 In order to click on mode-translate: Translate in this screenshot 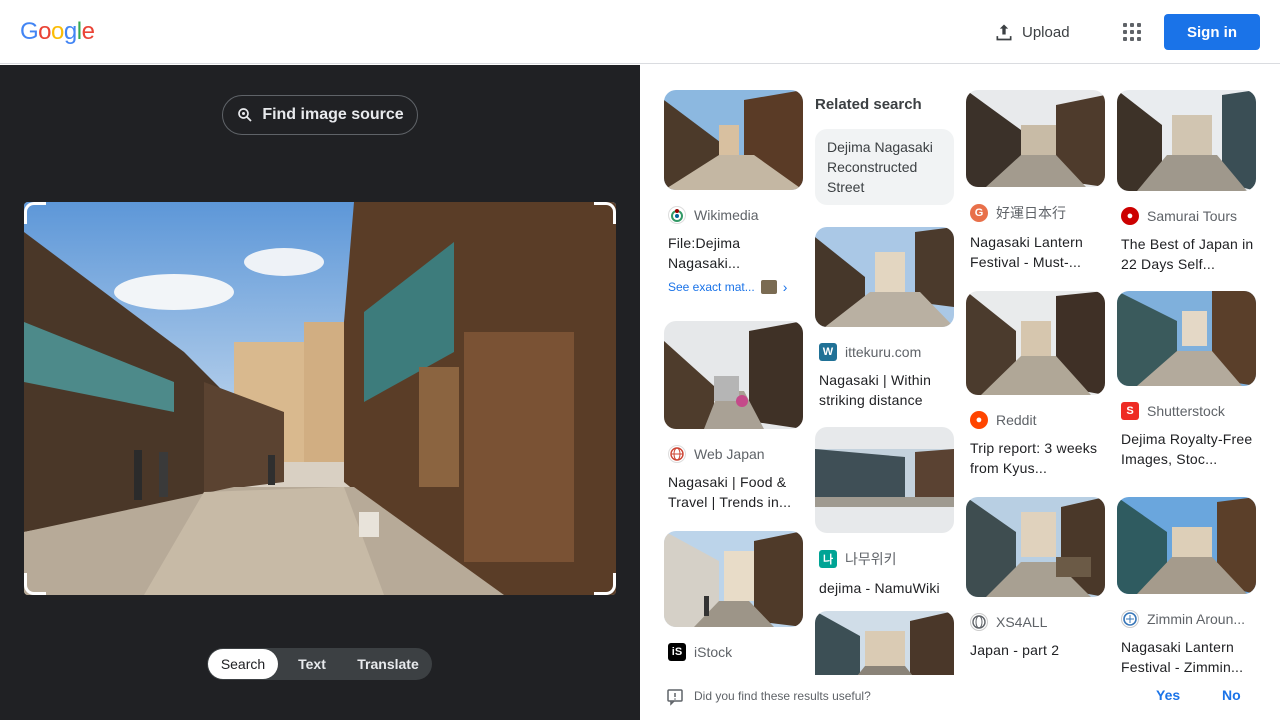, I will do `click(388, 664)`.